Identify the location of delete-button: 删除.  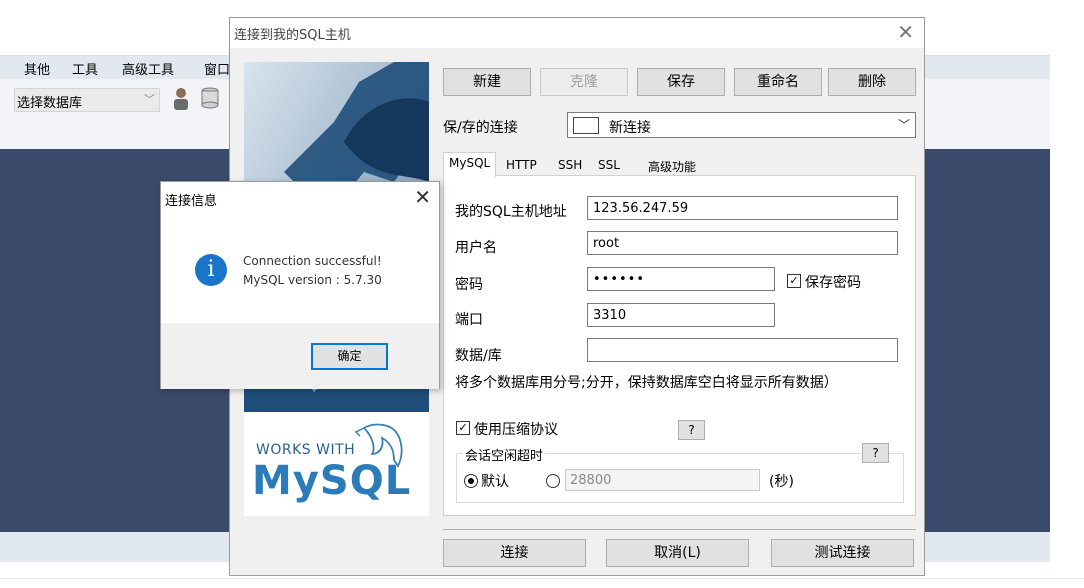
(872, 82).